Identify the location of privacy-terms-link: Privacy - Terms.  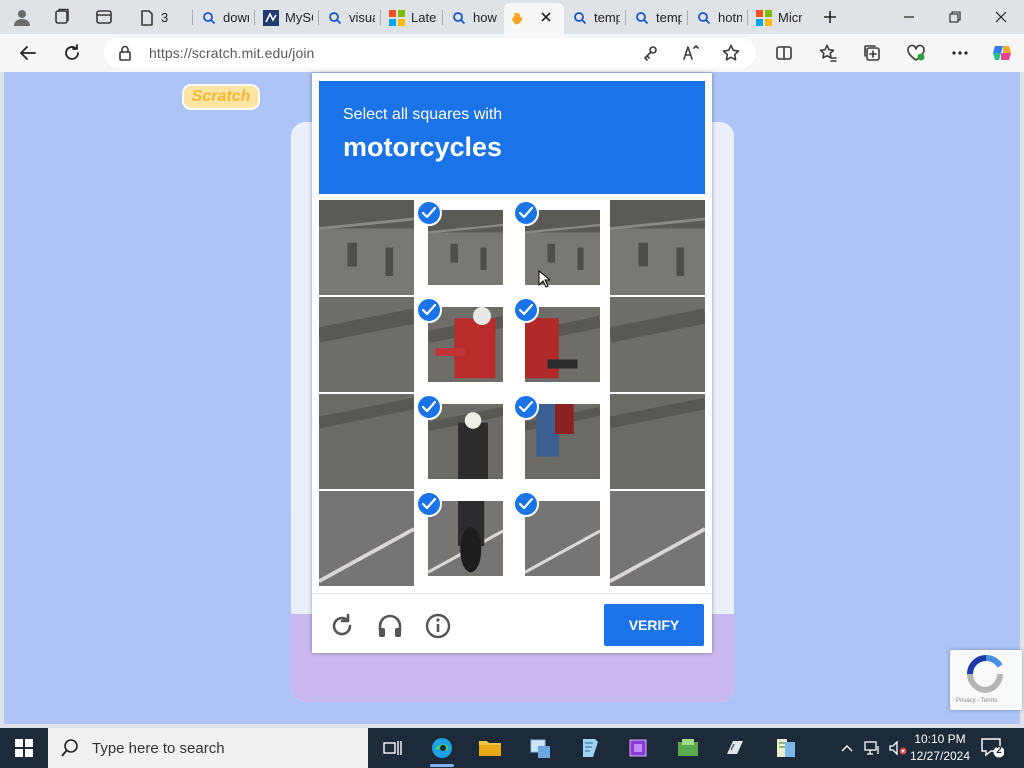
(976, 701).